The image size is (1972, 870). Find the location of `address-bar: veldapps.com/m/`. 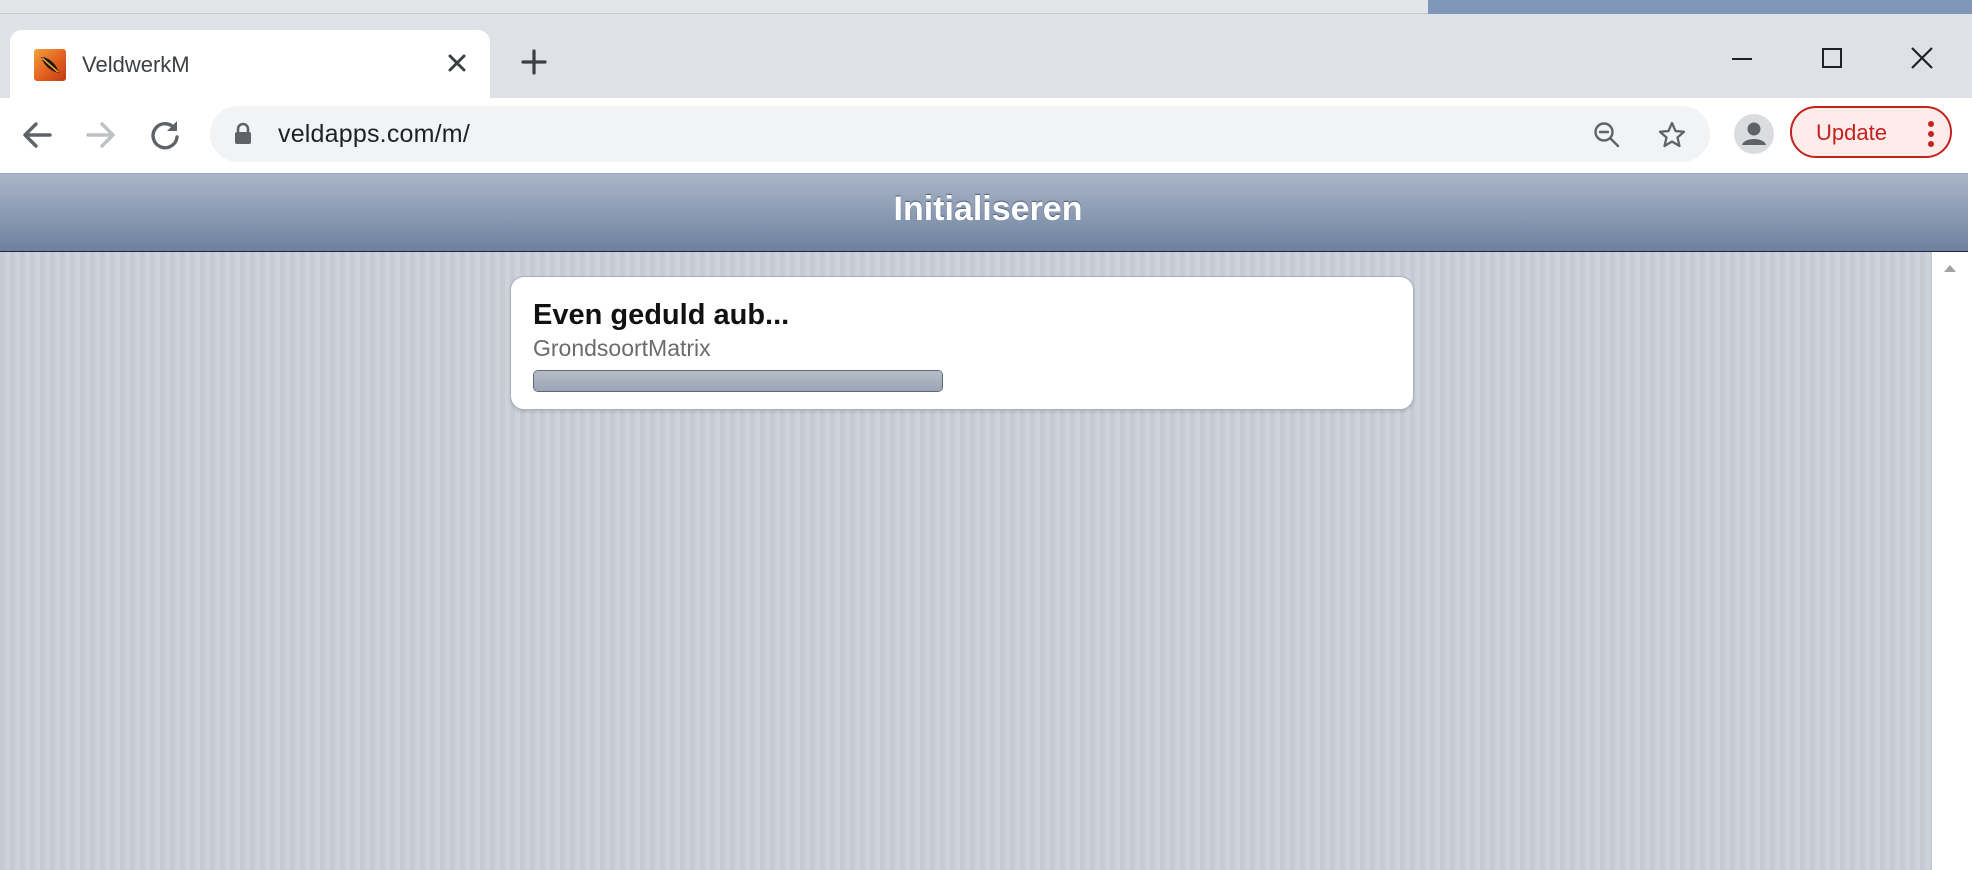

address-bar: veldapps.com/m/ is located at coordinates (960, 134).